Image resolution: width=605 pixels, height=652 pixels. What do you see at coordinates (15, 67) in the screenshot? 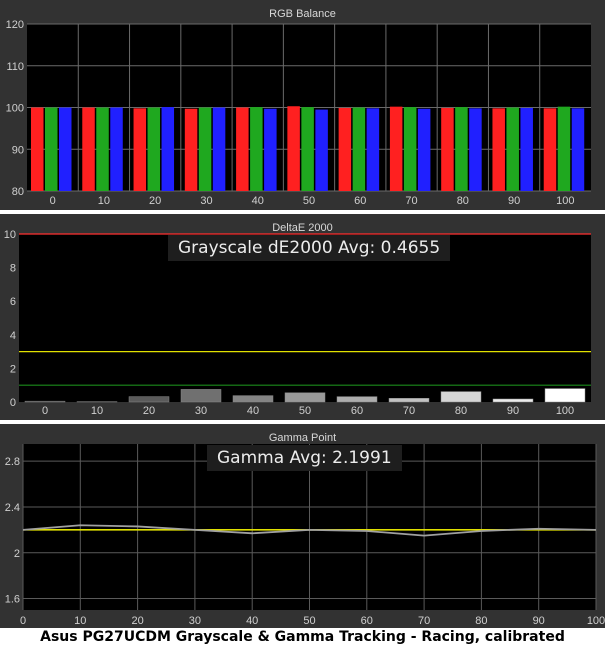
I see `y-tick-label: 110` at bounding box center [15, 67].